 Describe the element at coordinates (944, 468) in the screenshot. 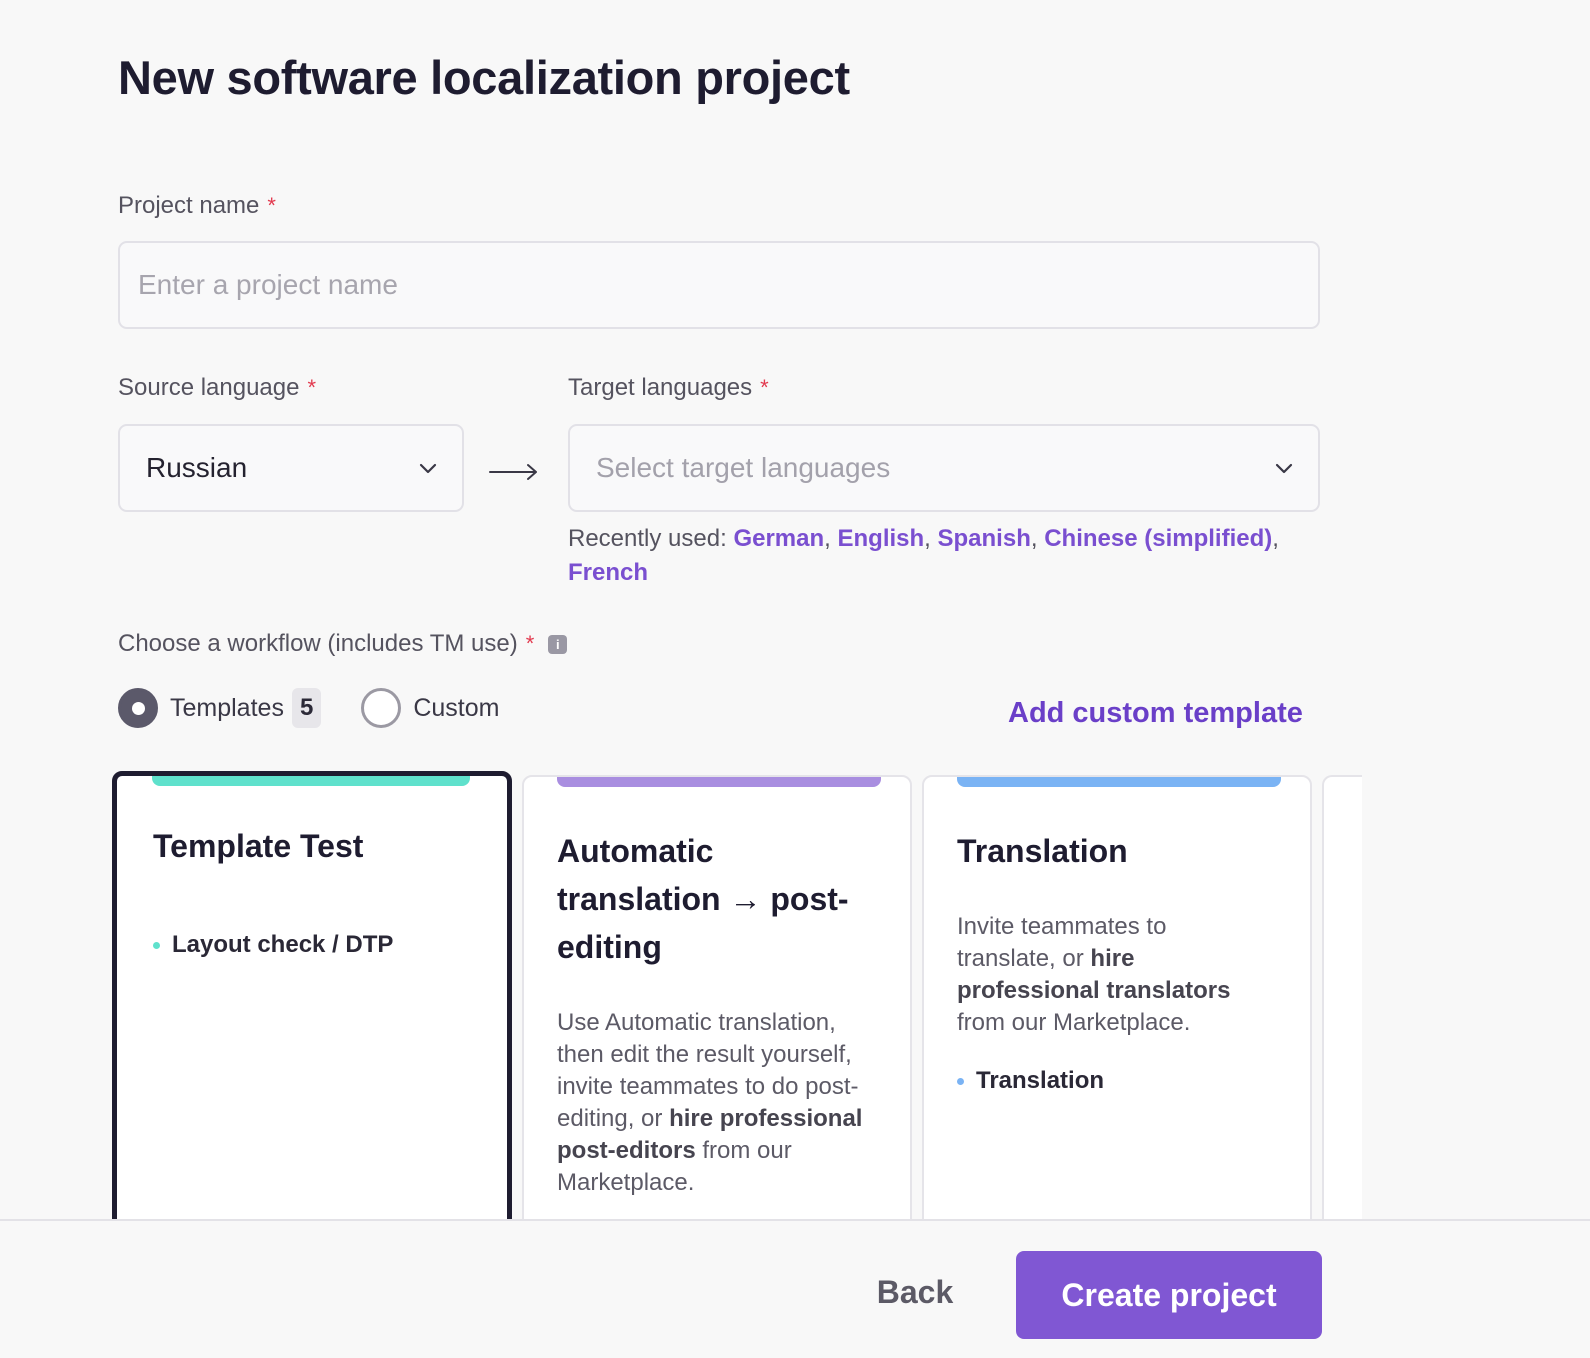

I see `target-languages-select: Select target languages` at that location.